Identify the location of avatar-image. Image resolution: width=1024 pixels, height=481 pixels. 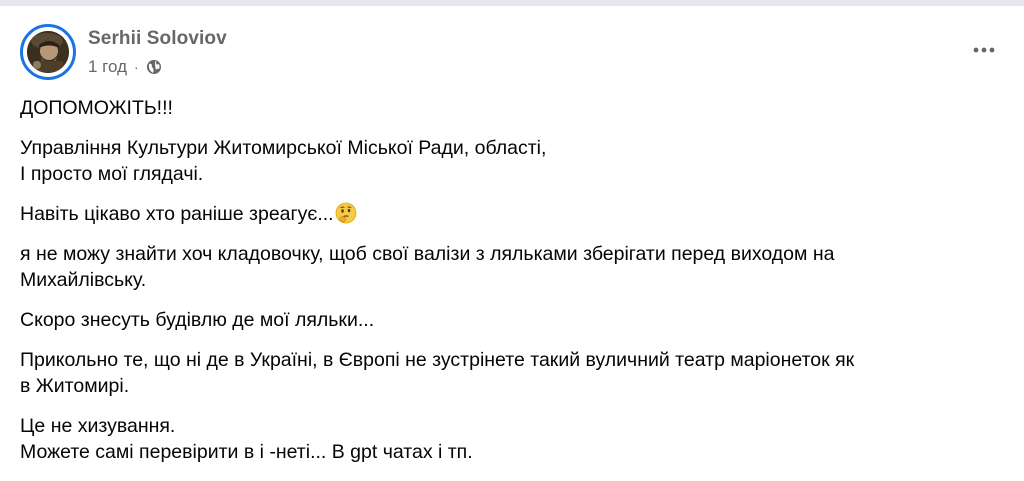
(48, 52).